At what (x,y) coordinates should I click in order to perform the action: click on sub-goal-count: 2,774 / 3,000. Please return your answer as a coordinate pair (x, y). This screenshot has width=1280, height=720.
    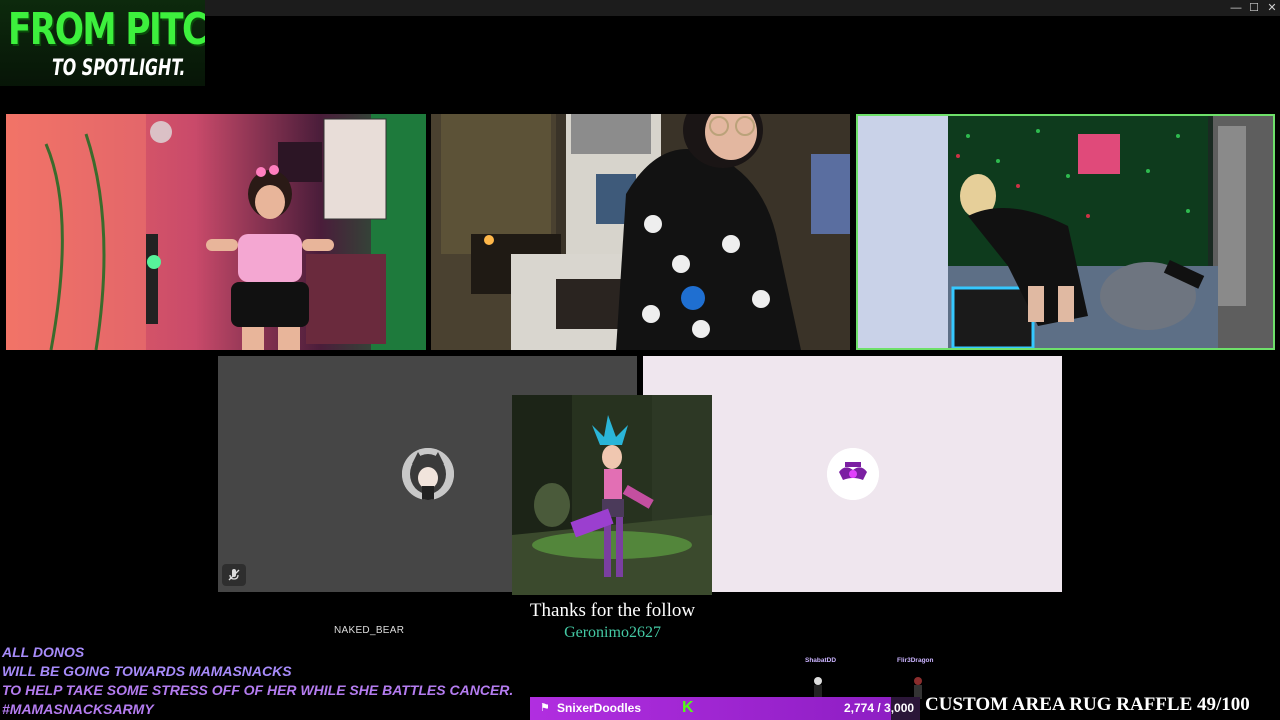
    Looking at the image, I should click on (879, 708).